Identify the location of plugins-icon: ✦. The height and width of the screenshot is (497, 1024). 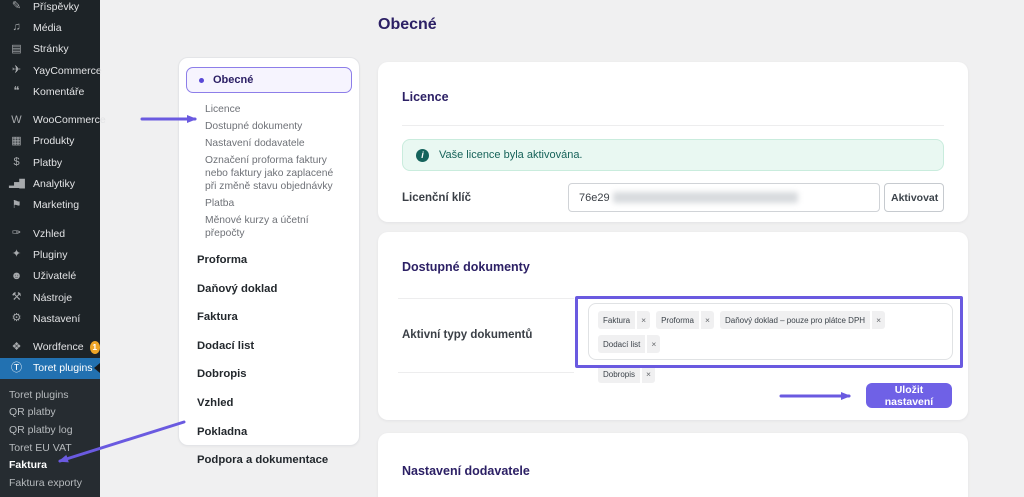
(16, 254).